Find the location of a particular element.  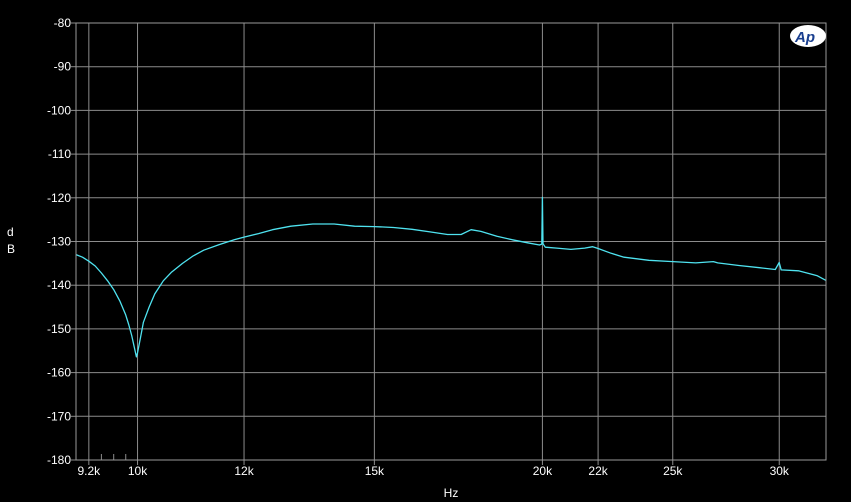

x-tick-label: 10k is located at coordinates (138, 471).